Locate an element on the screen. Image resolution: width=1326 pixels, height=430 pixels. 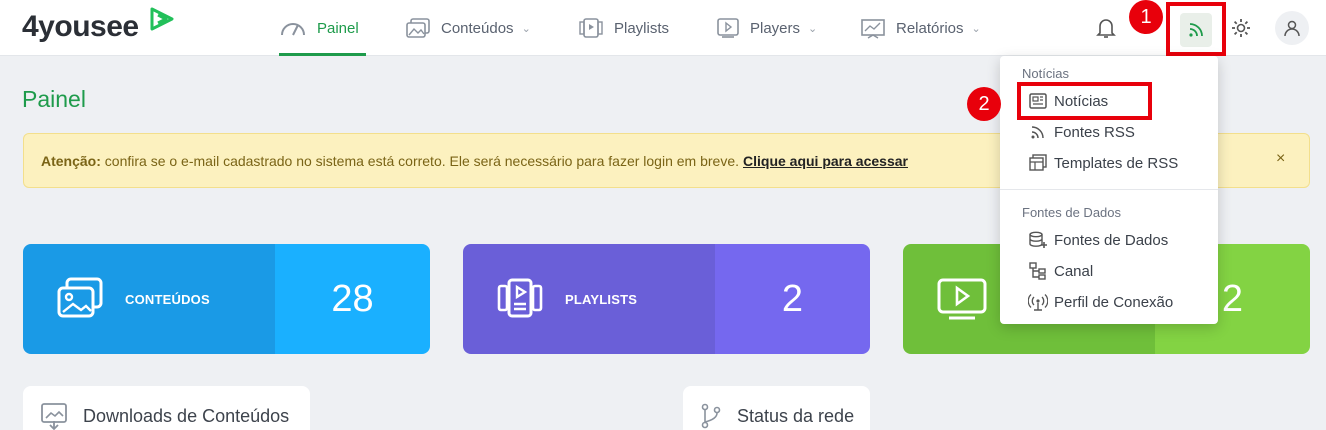
card-conteudos-value: 28 is located at coordinates (352, 299).